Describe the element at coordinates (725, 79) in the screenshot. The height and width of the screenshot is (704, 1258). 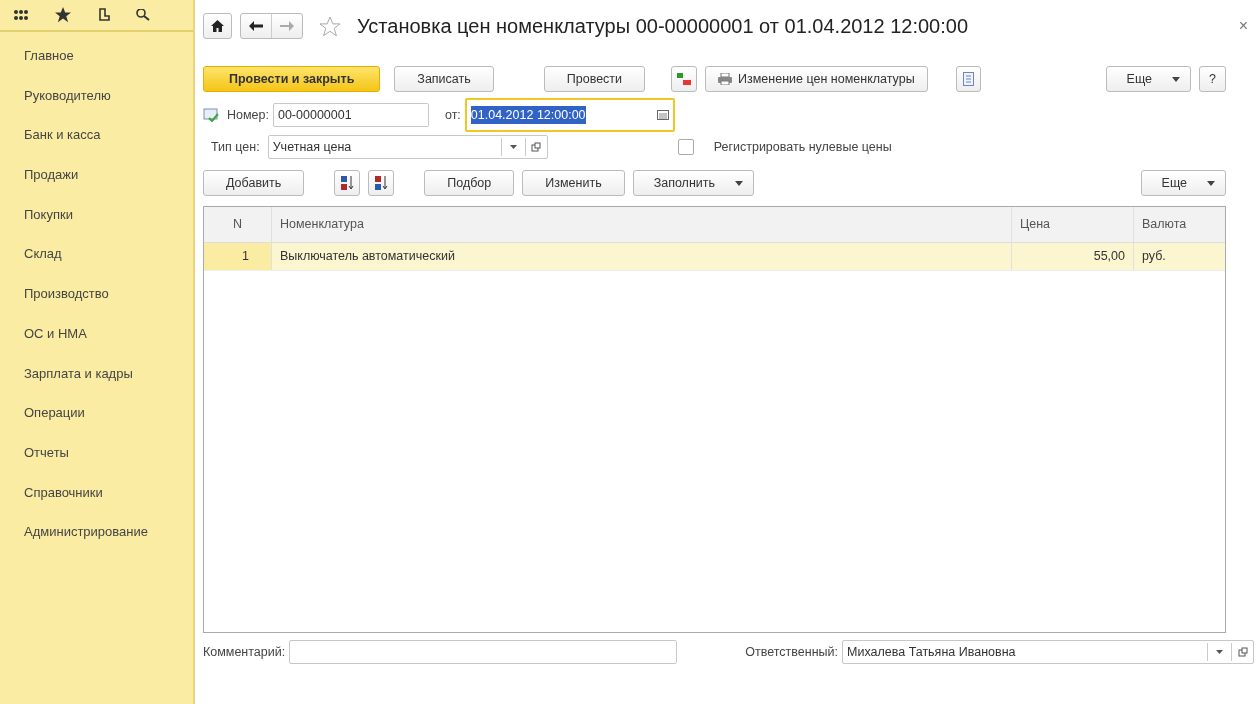
I see `printer-icon` at that location.